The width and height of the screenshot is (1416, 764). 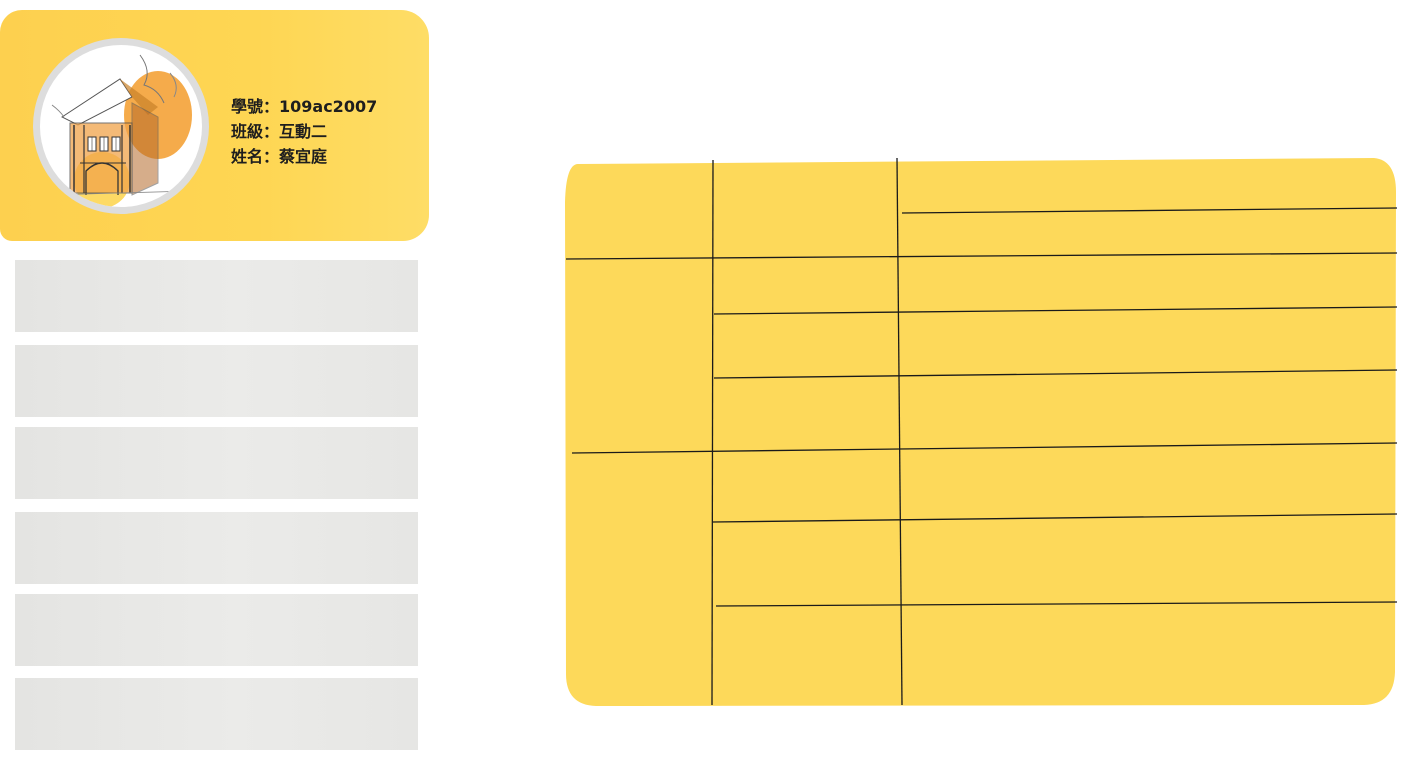 What do you see at coordinates (304, 106) in the screenshot?
I see `student-id-text: 學號：109ac2007` at bounding box center [304, 106].